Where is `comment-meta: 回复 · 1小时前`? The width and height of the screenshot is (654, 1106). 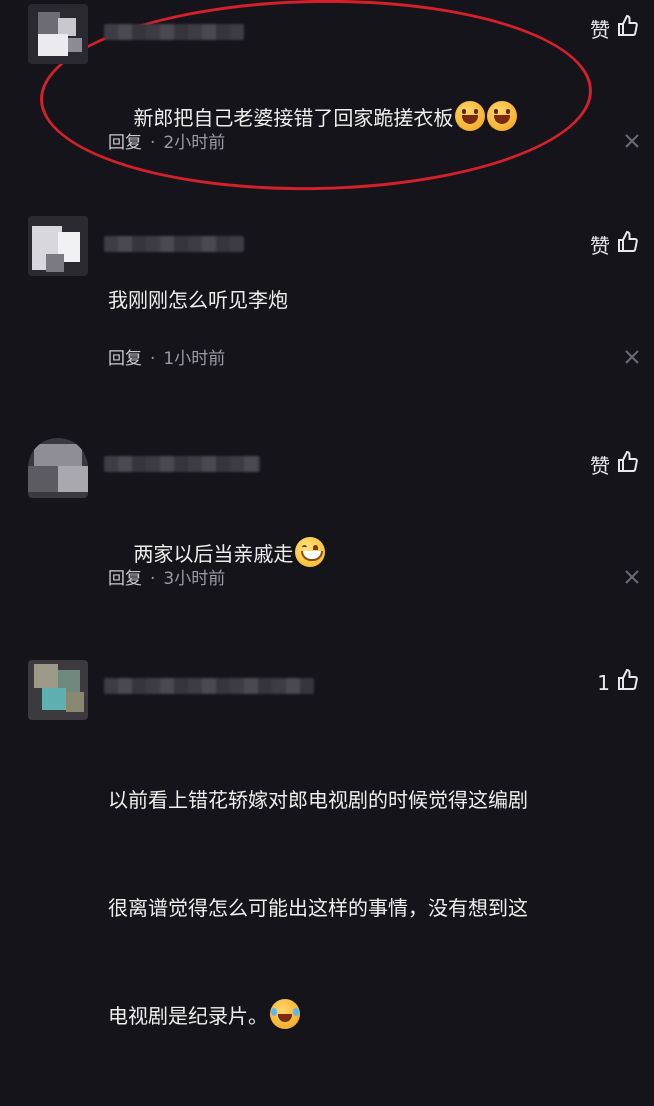 comment-meta: 回复 · 1小时前 is located at coordinates (167, 359).